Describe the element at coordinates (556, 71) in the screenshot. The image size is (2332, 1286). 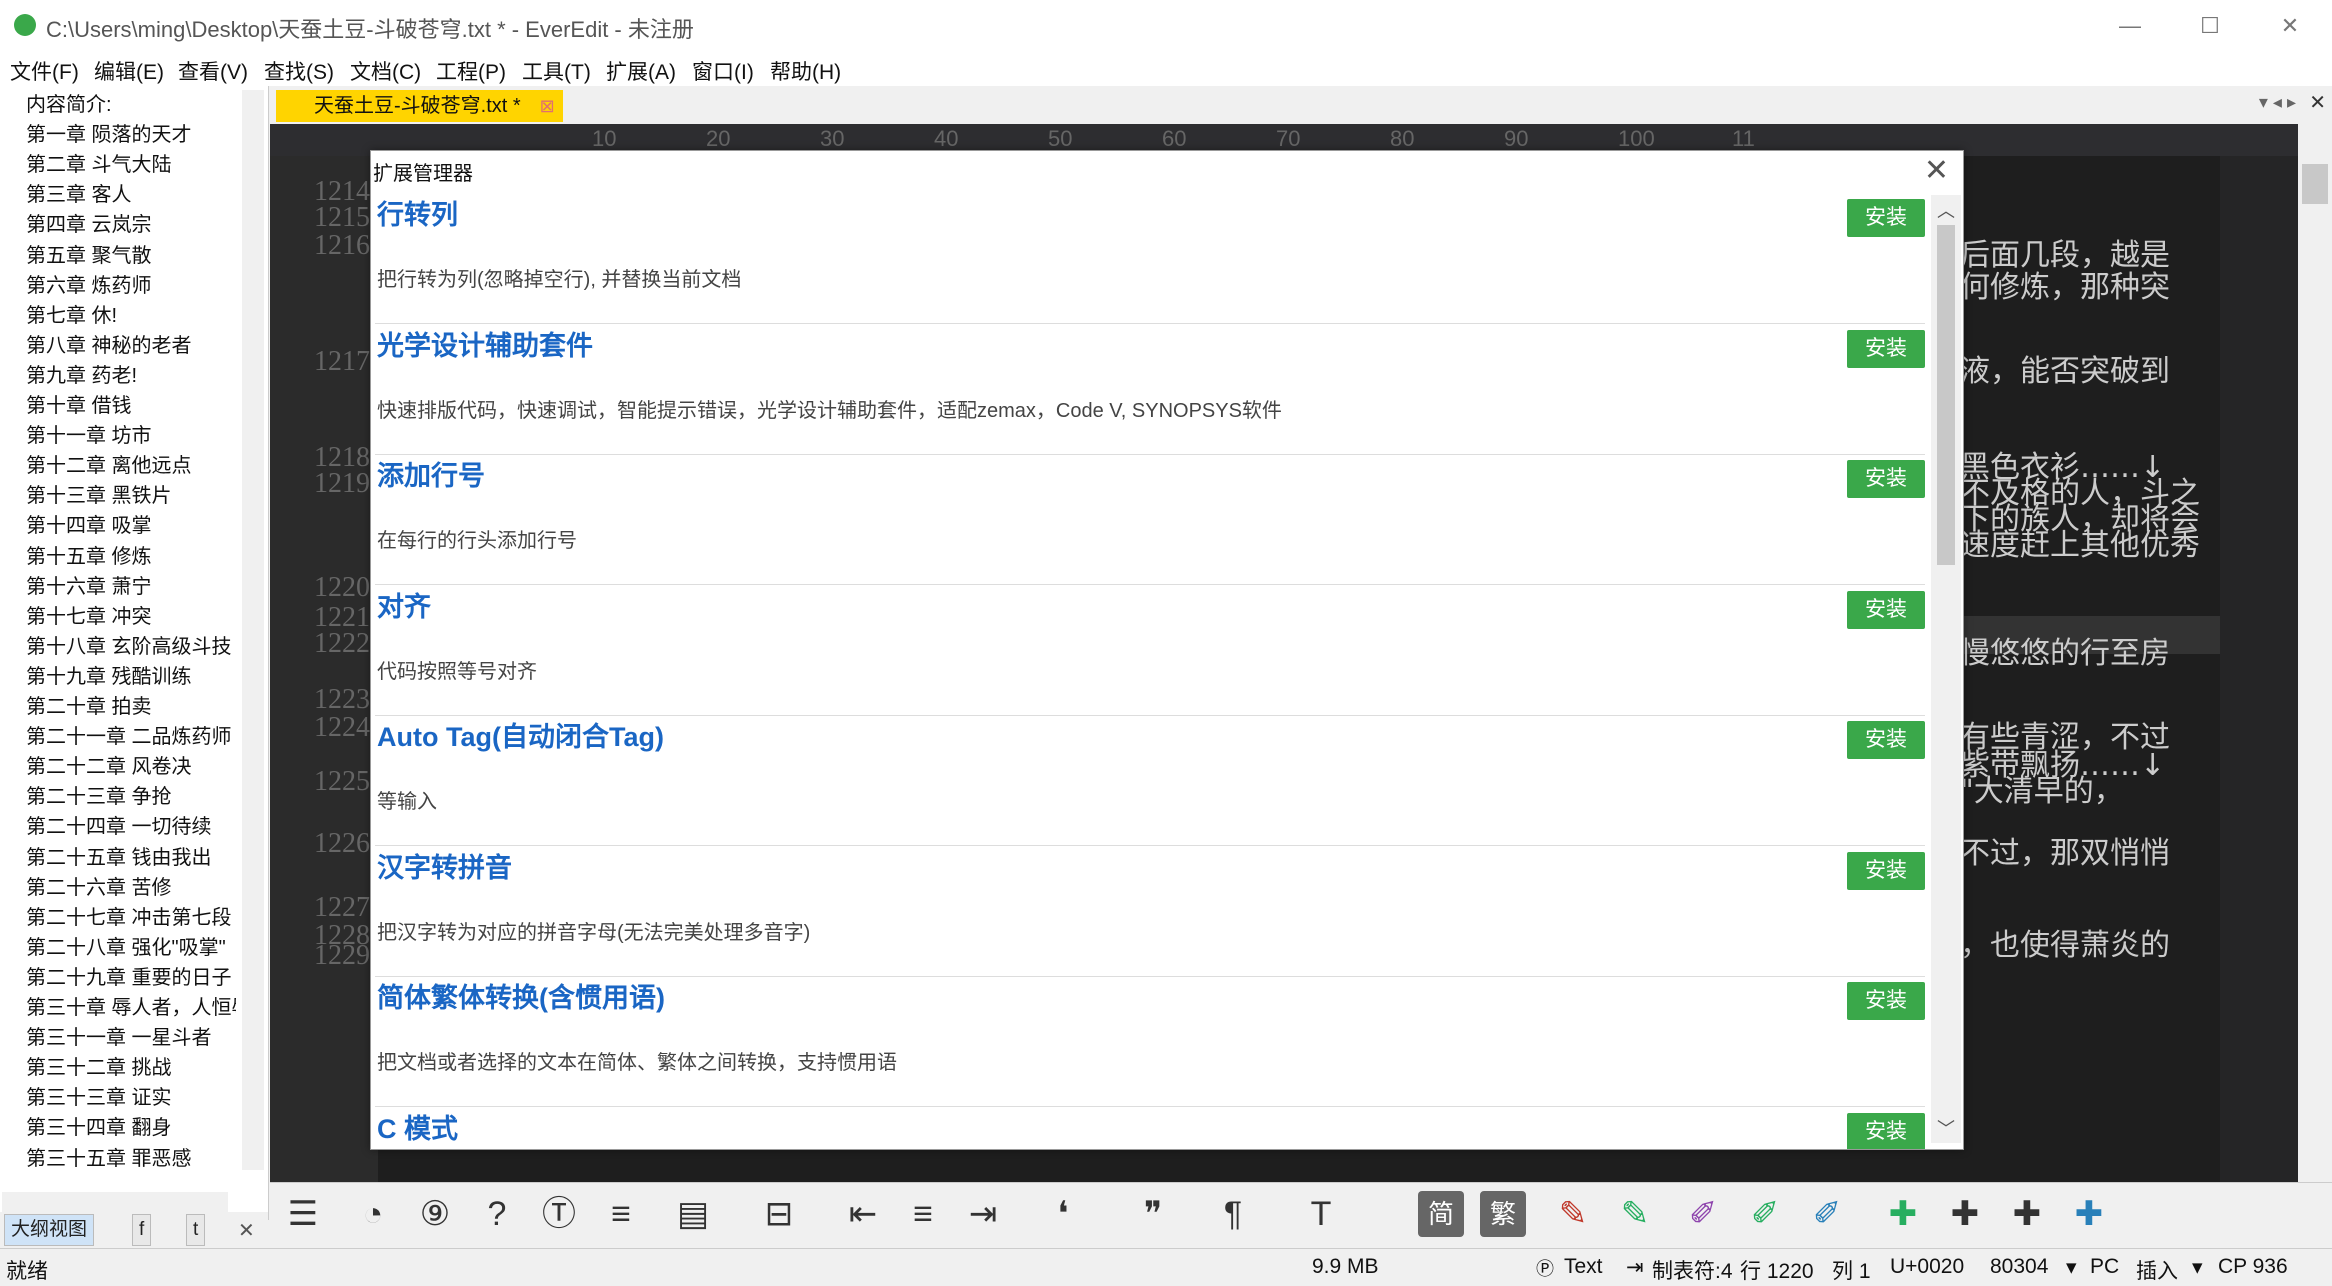
I see `menu-tools: 工具(T)` at that location.